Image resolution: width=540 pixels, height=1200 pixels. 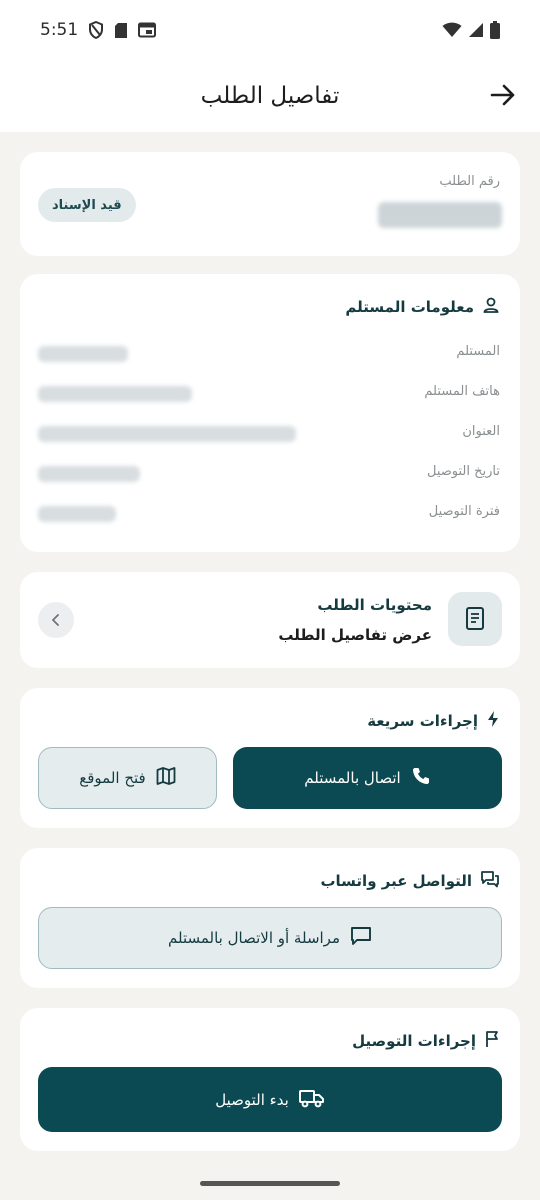 I want to click on delivery-actions-title: إجراءات التوصيل, so click(x=414, y=1041).